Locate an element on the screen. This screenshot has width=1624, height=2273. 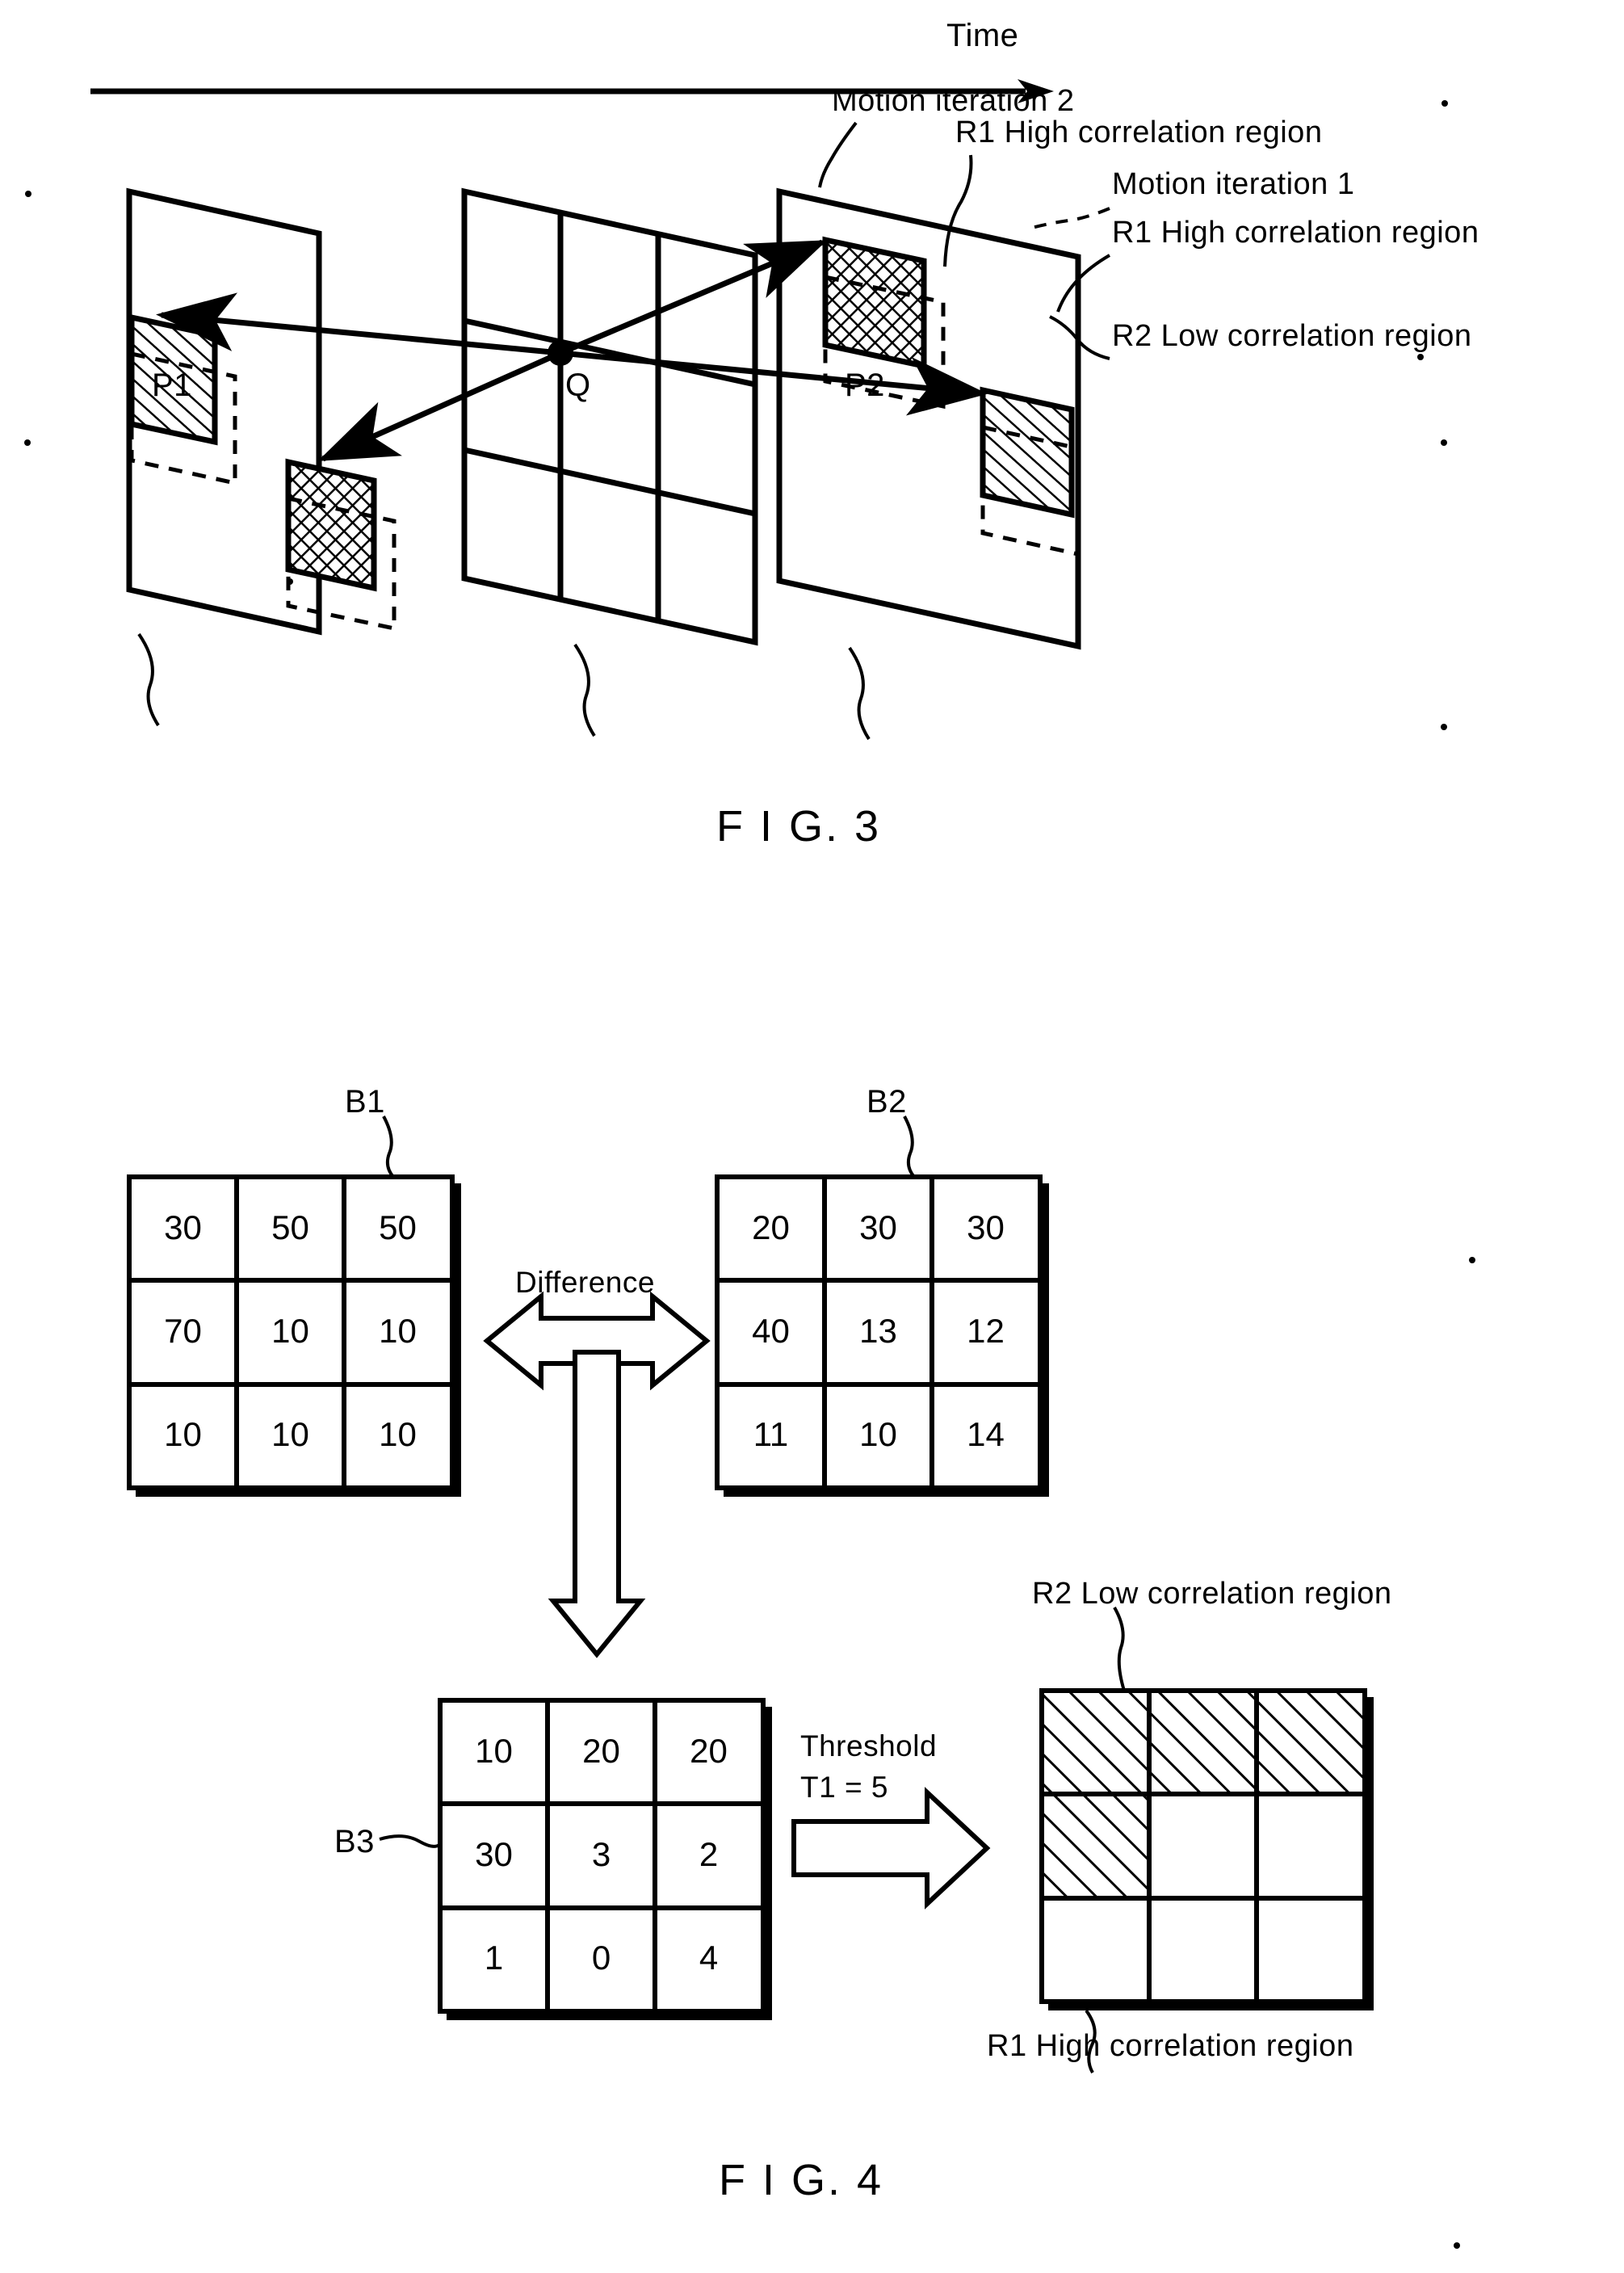
label-motion-iteration-2: Motion iteration 2 is located at coordinates (953, 101).